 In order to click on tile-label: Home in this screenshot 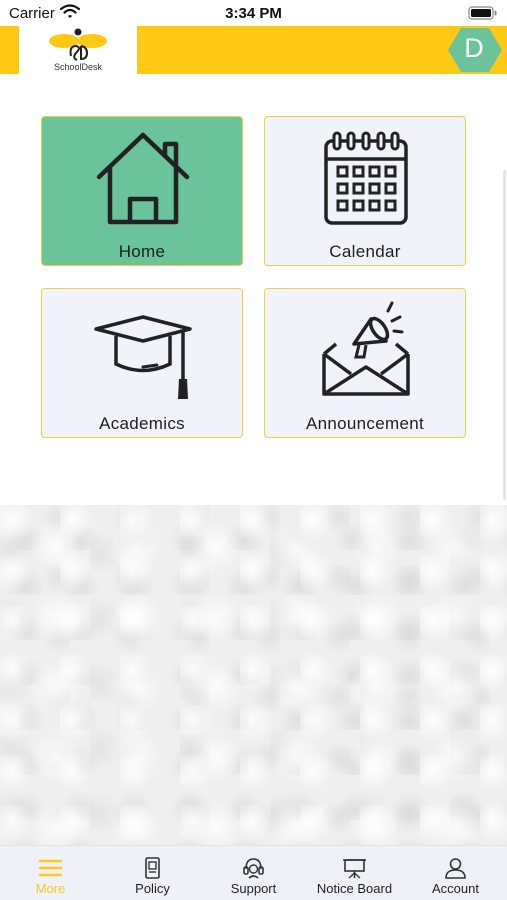, I will do `click(142, 251)`.